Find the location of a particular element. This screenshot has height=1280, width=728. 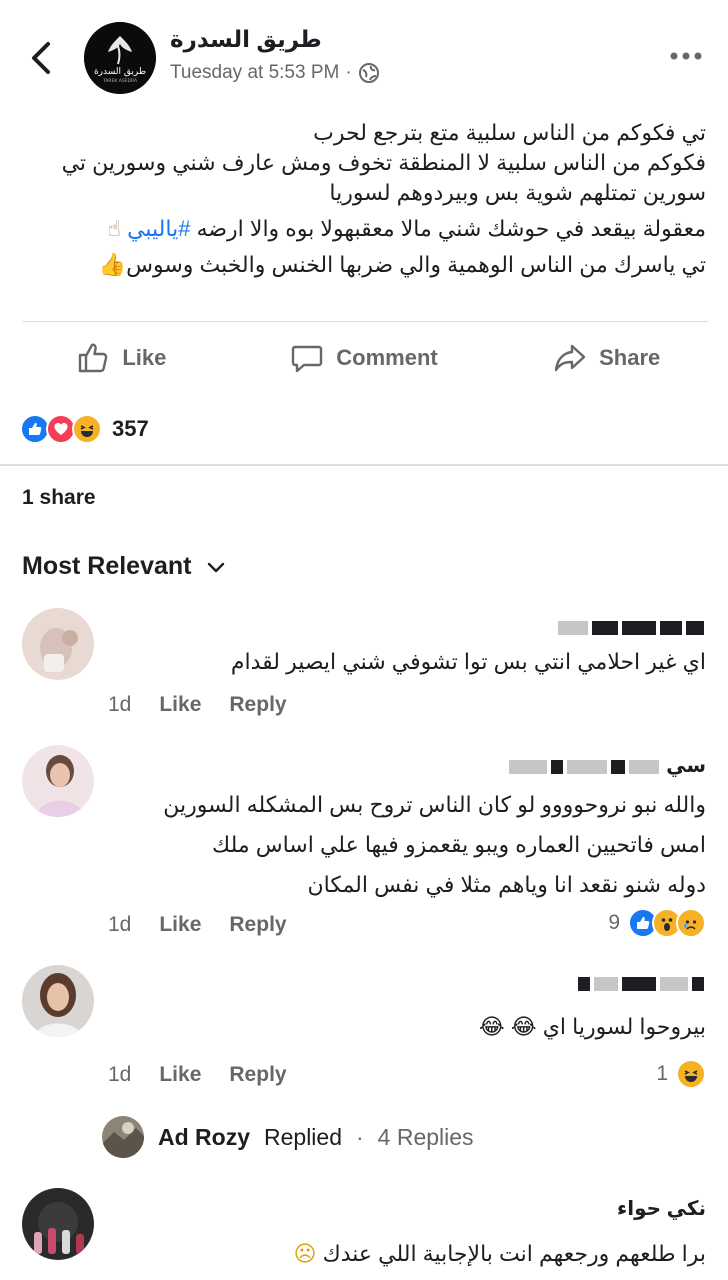

share-label: Share is located at coordinates (630, 357).